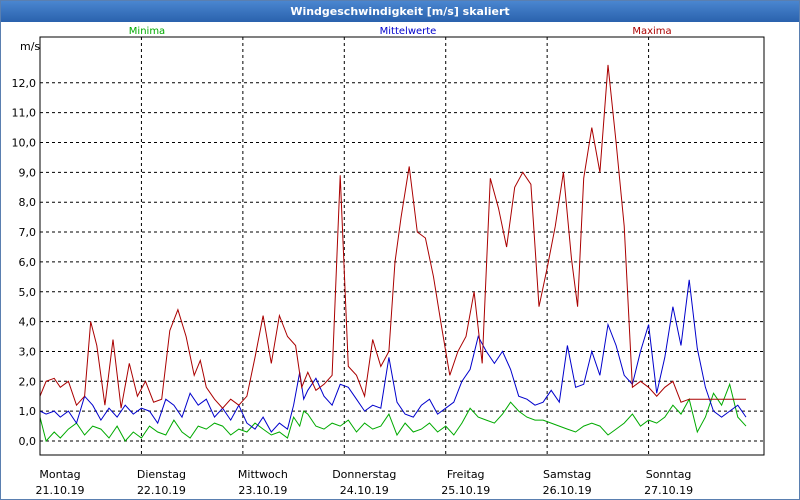 The width and height of the screenshot is (800, 500). I want to click on y-tick-label: 12,0, so click(24, 83).